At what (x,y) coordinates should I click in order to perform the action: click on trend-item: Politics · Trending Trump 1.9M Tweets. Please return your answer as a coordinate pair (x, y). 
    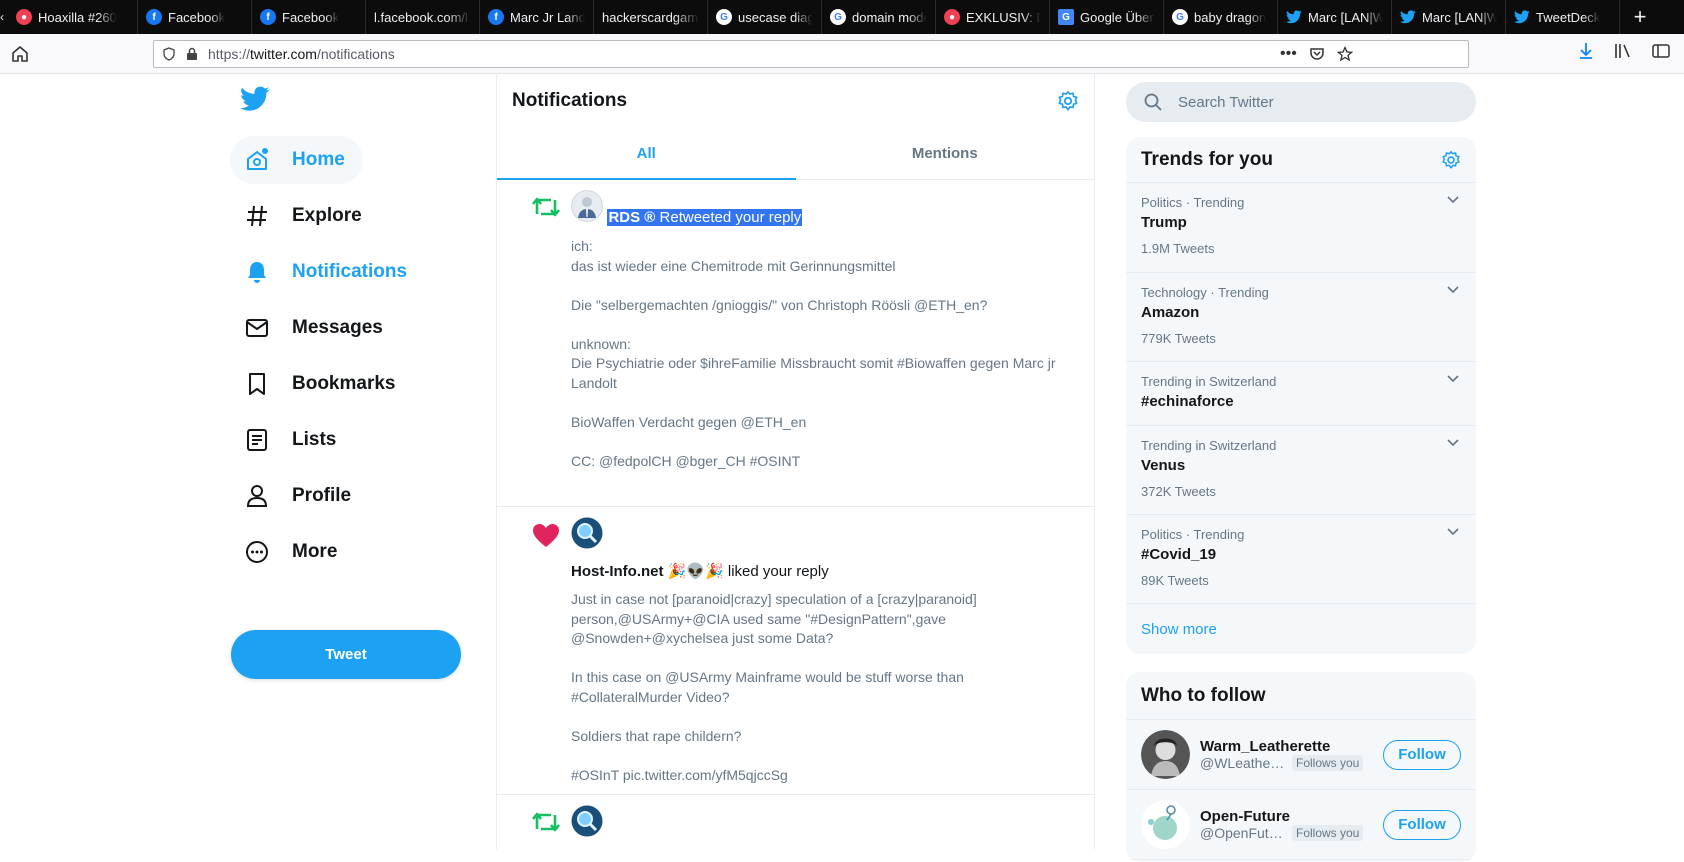
    Looking at the image, I should click on (1301, 228).